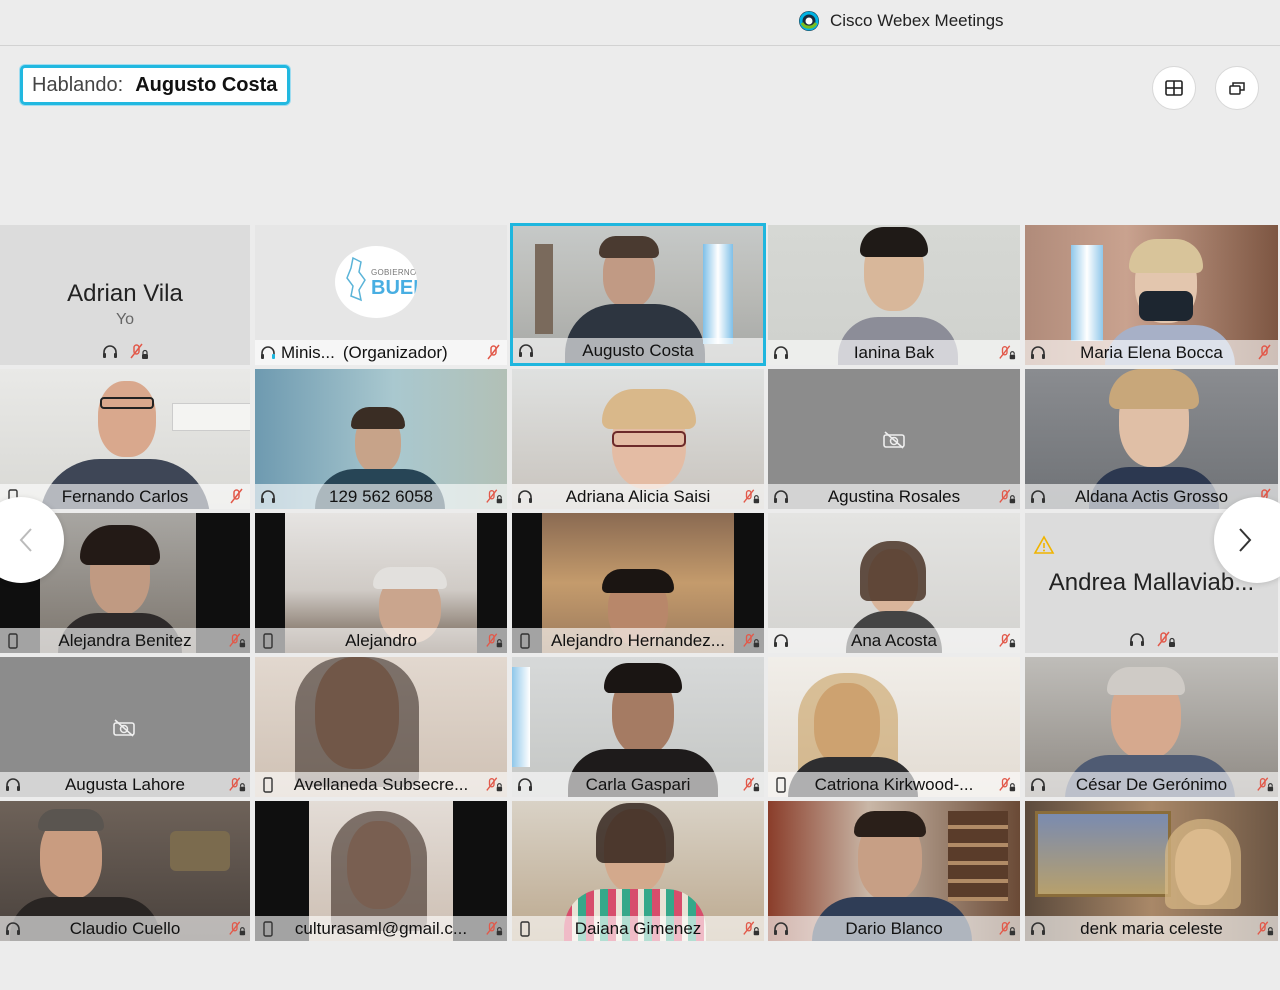 This screenshot has width=1280, height=990. Describe the element at coordinates (640, 23) in the screenshot. I see `title-bar: Cisco Webex Meetings` at that location.